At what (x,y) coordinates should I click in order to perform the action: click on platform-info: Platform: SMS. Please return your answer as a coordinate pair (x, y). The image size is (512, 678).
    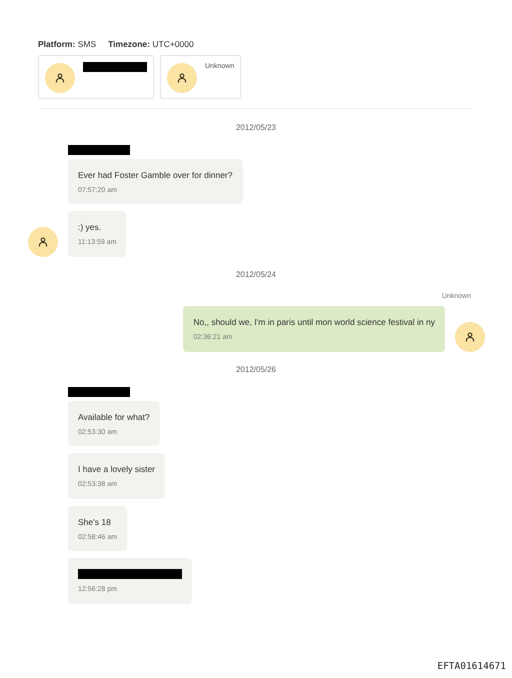
    Looking at the image, I should click on (67, 44).